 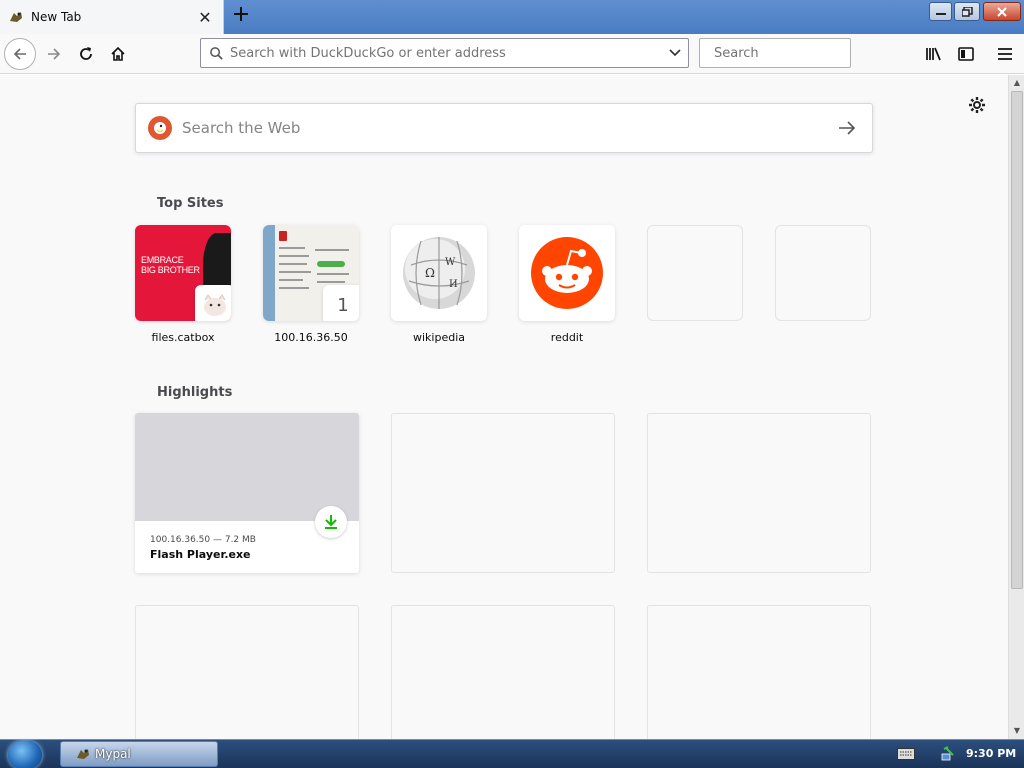 What do you see at coordinates (512, 753) in the screenshot?
I see `taskbar: Mypal 9:30 PM` at bounding box center [512, 753].